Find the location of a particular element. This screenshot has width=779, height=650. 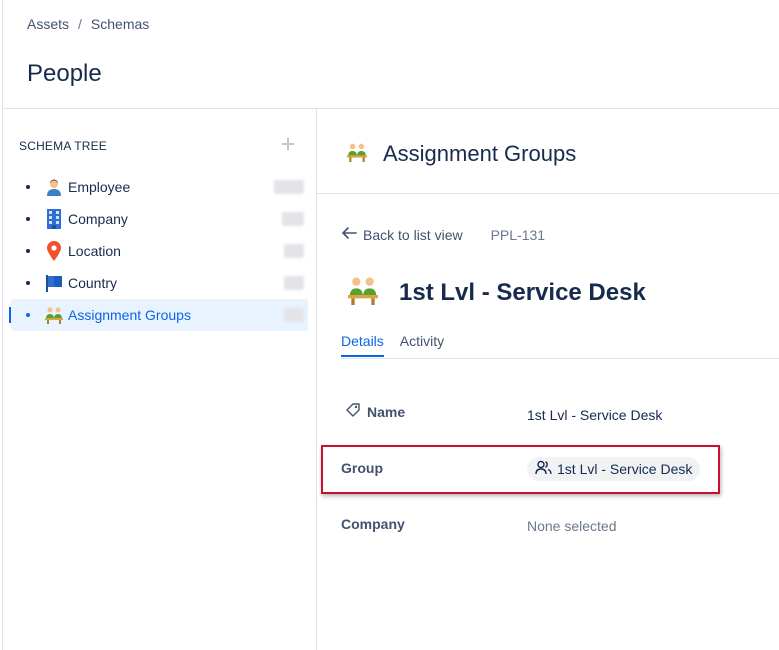

tabs-divider is located at coordinates (560, 358).